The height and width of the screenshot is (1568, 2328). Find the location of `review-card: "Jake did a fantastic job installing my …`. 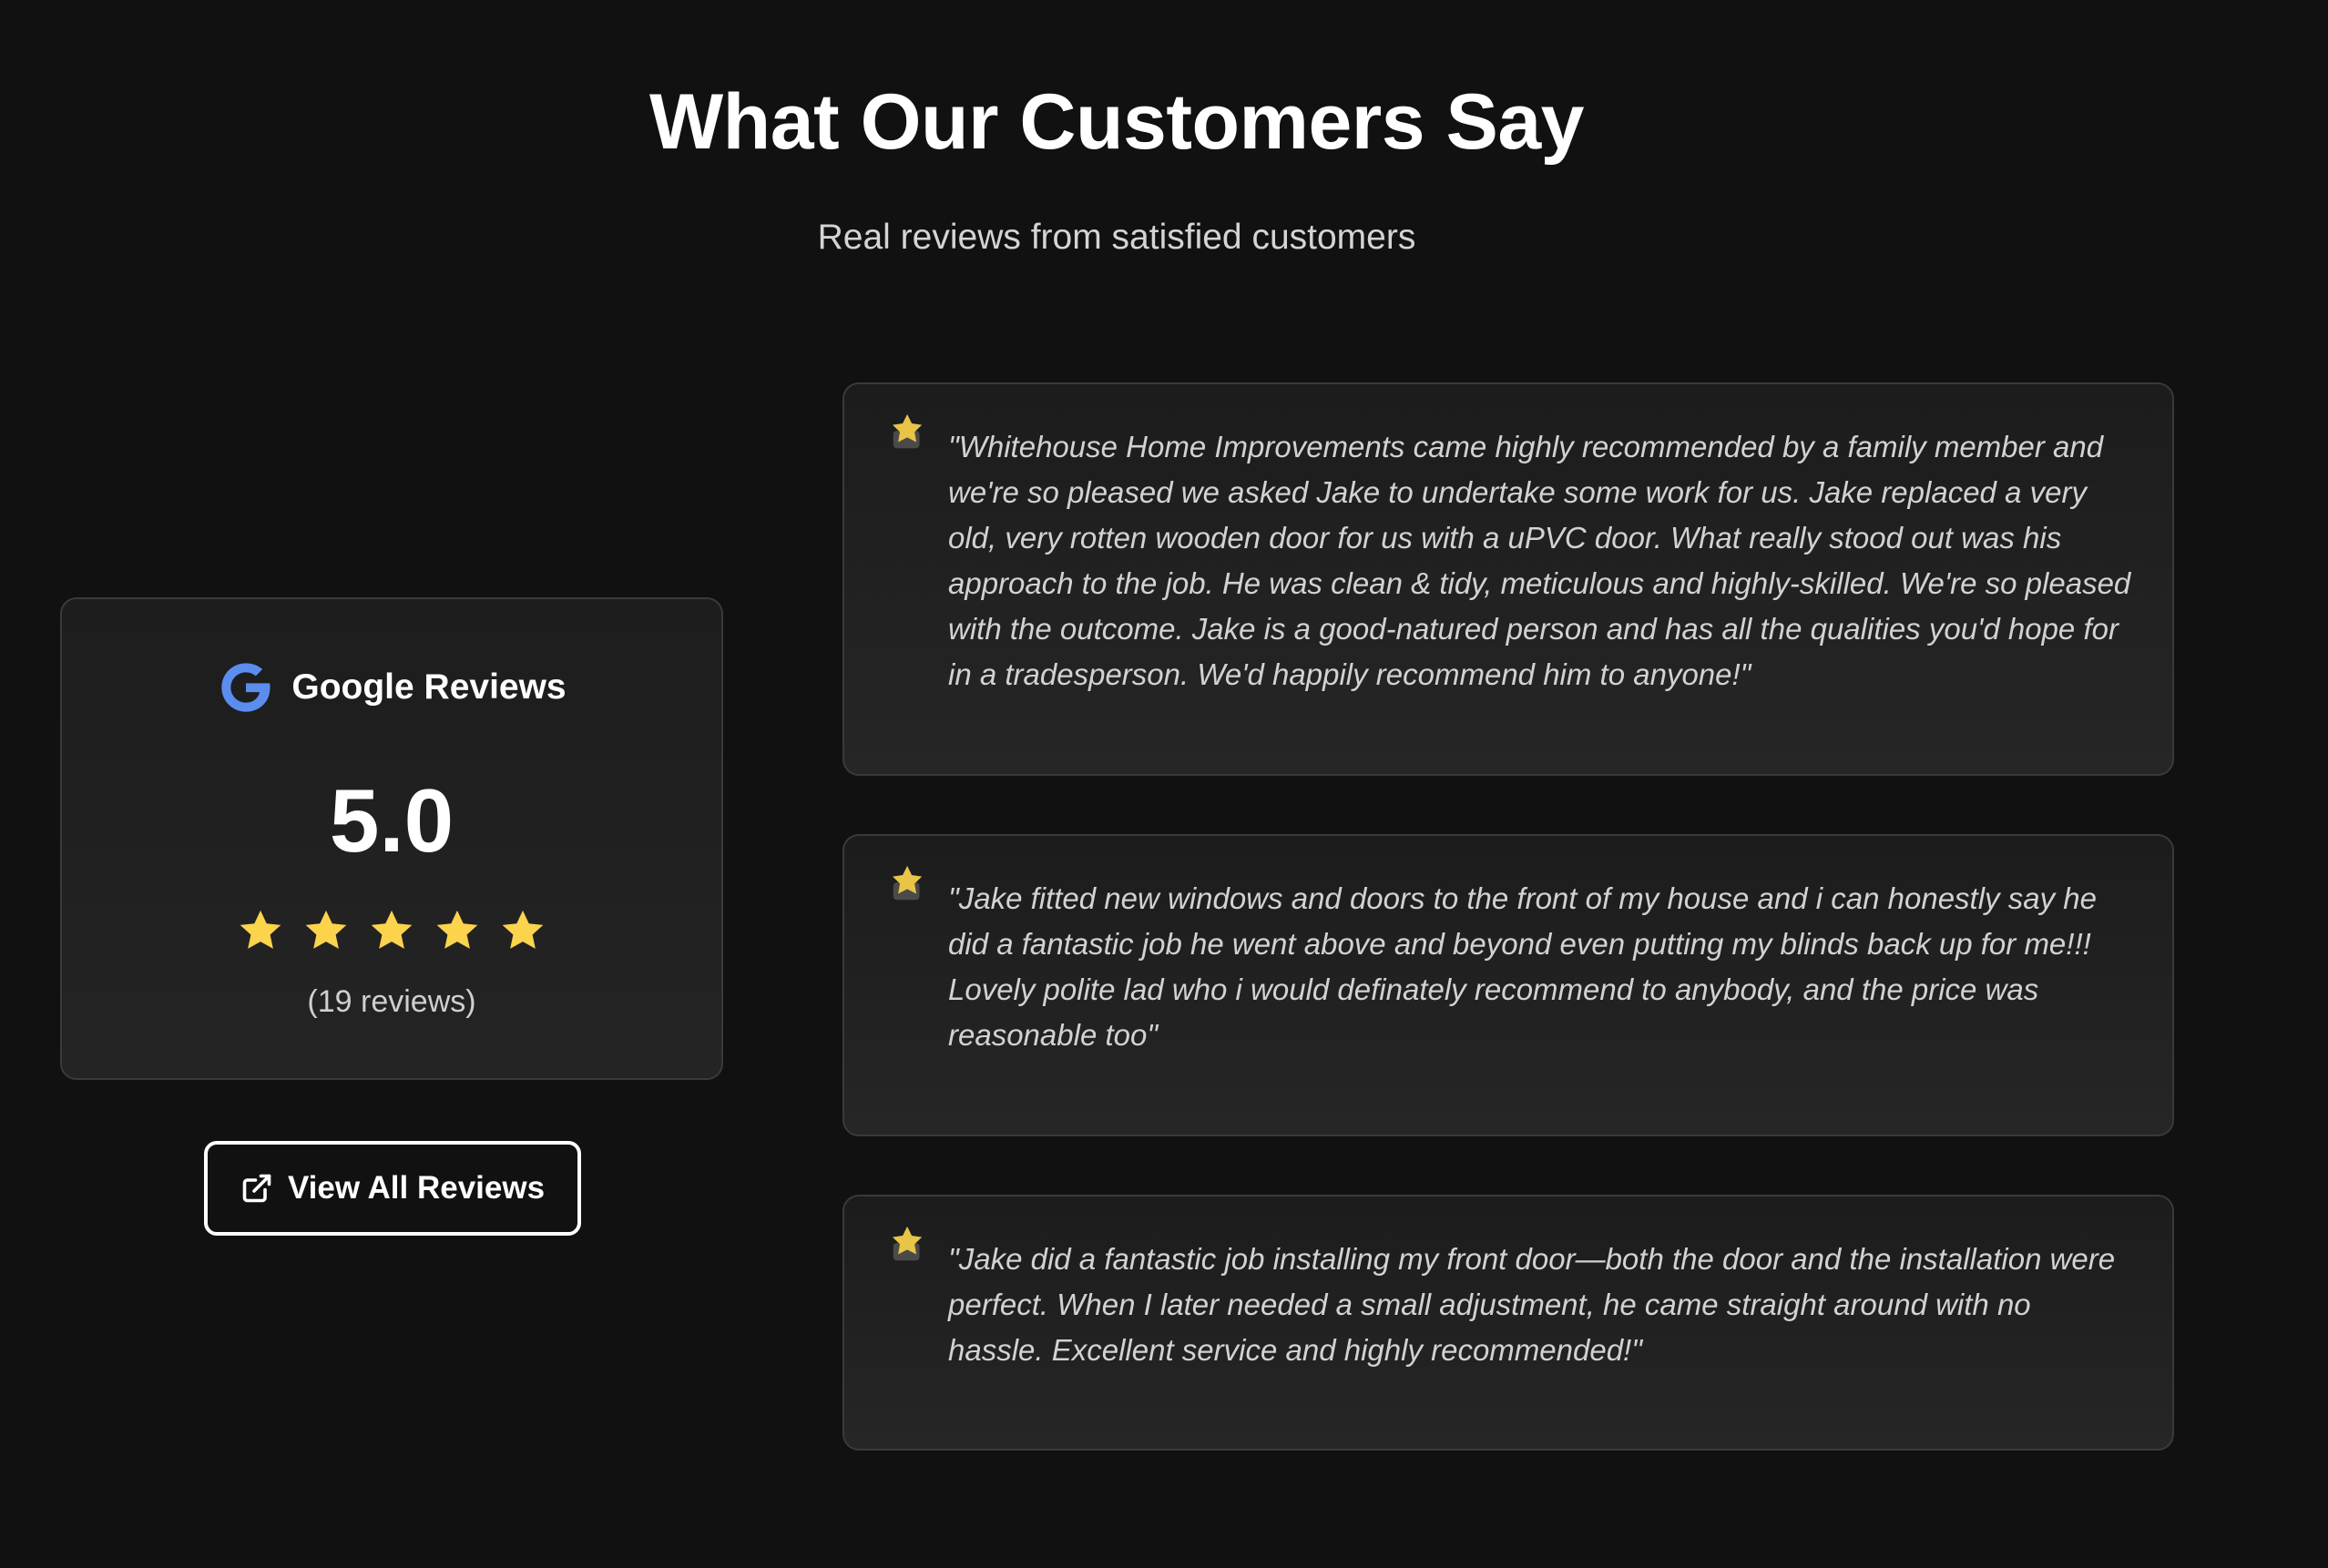

review-card: "Jake did a fantastic job installing my … is located at coordinates (1508, 1323).